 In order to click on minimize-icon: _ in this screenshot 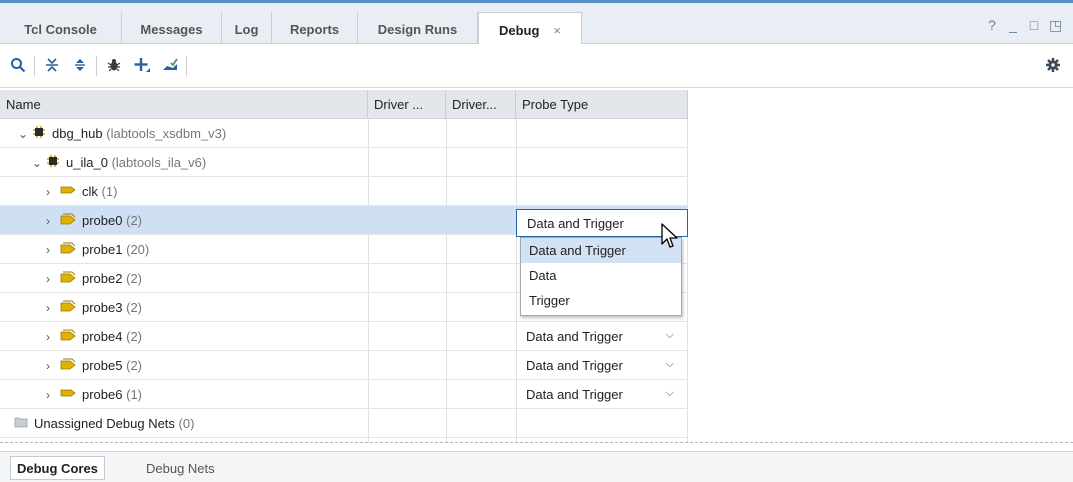, I will do `click(1013, 25)`.